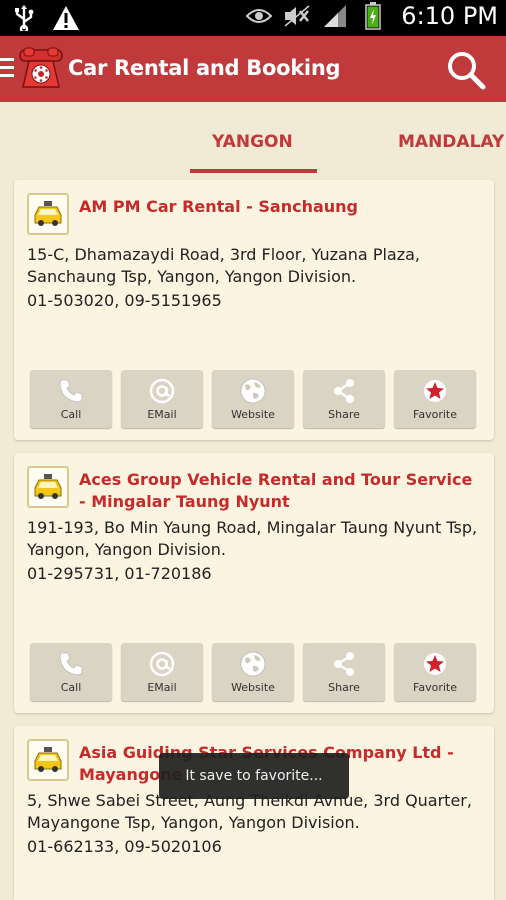 This screenshot has width=506, height=900. I want to click on menu-icon, so click(7, 69).